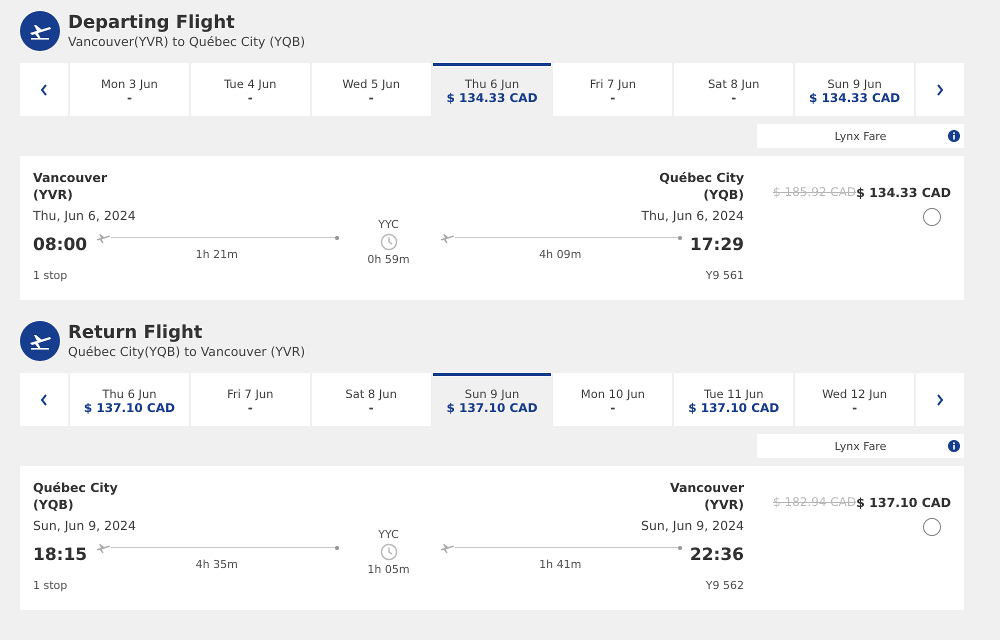 The width and height of the screenshot is (1000, 640). I want to click on section-title: Return Flight, so click(136, 333).